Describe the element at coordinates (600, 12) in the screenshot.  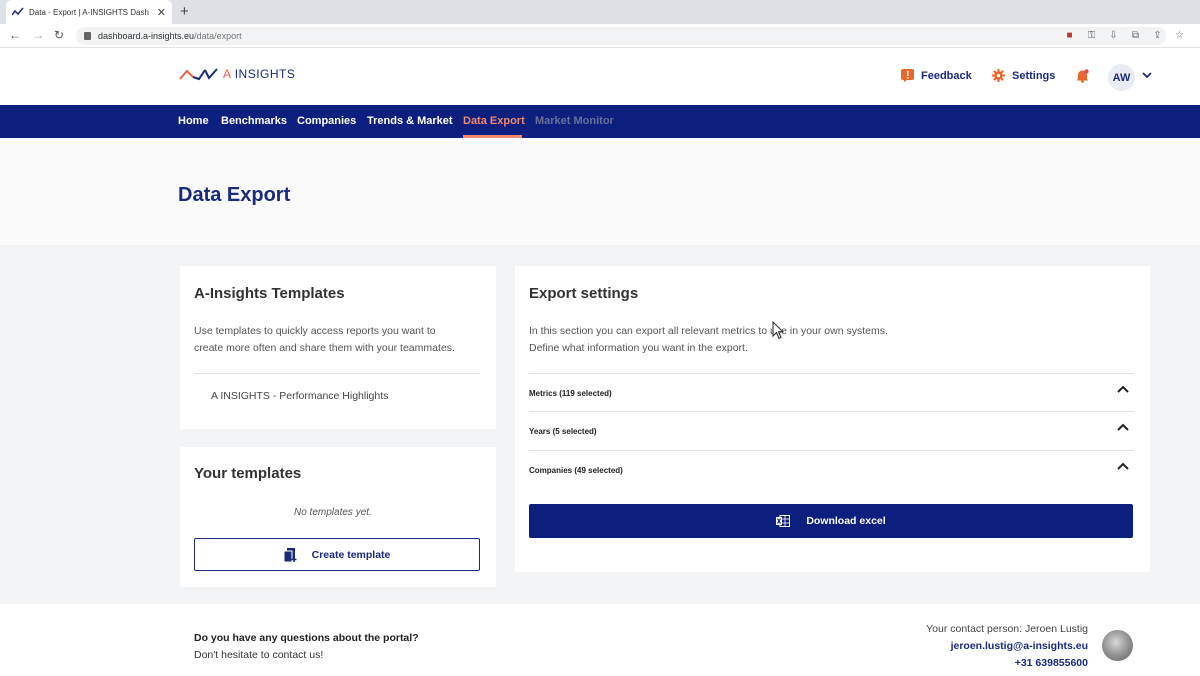
I see `browser-tab-bar: Data - Export | A-INSIGHTS Dash ✕ +` at that location.